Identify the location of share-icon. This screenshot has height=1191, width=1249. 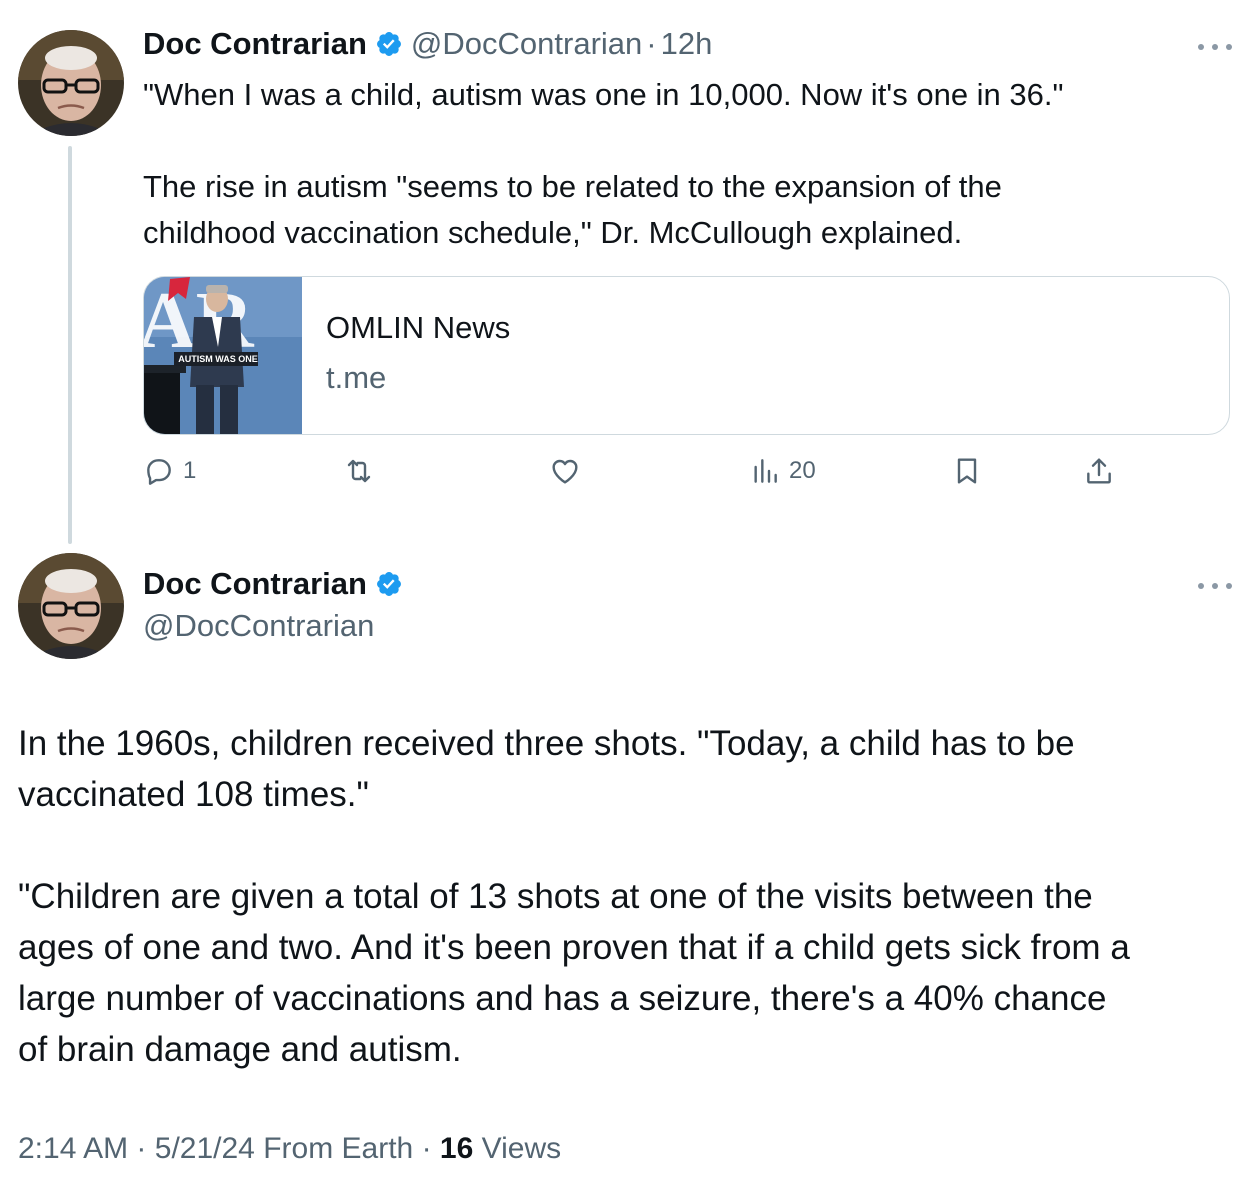
(1099, 471).